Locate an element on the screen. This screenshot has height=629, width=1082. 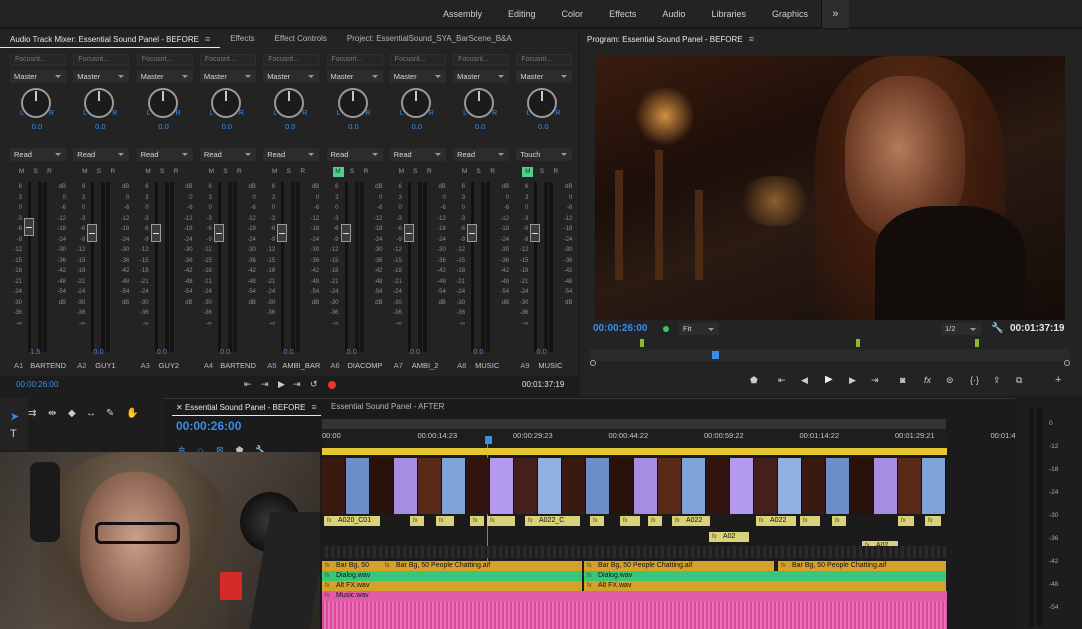
vr-icon: ⊜ is located at coordinates (950, 380).